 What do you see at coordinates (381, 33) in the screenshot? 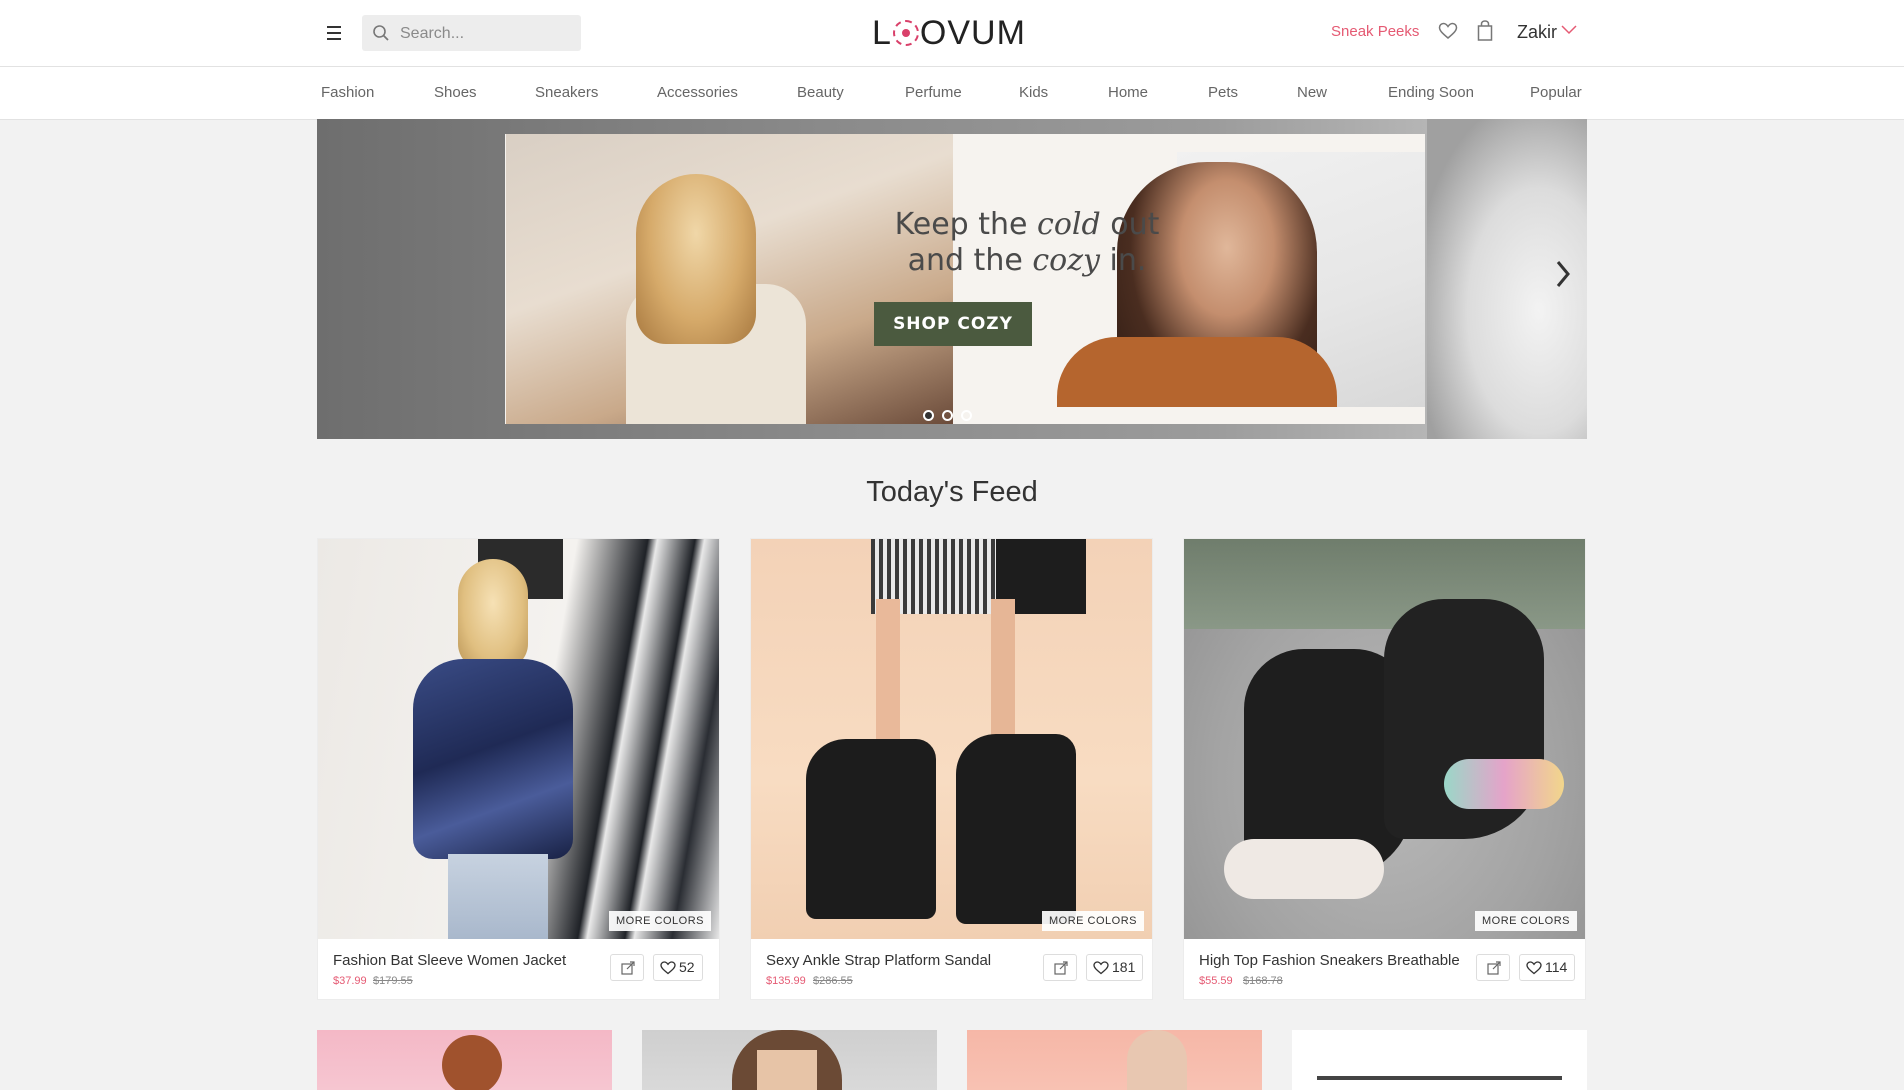
I see `search-icon` at bounding box center [381, 33].